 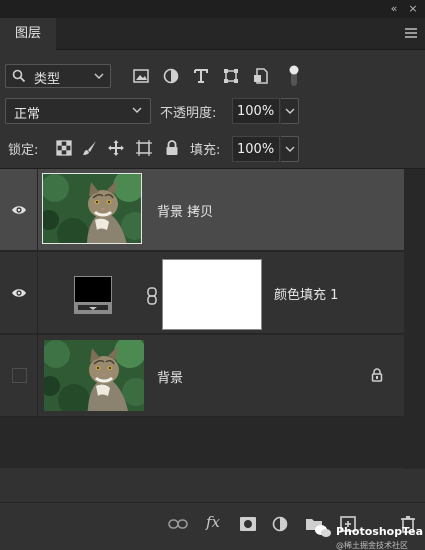 I want to click on visibility-empty-box, so click(x=19, y=375).